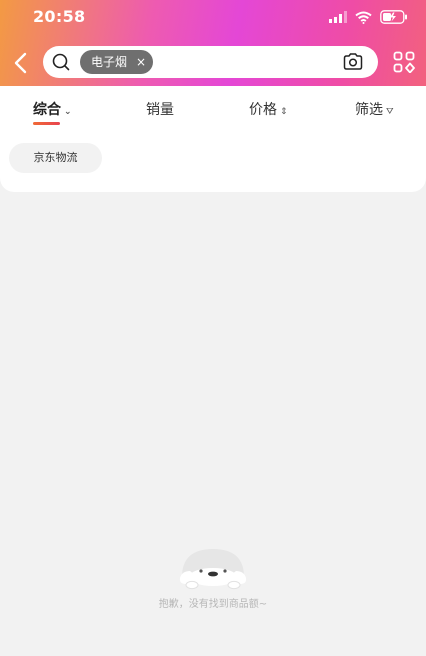 This screenshot has height=656, width=426. I want to click on tab-label: 筛选, so click(369, 110).